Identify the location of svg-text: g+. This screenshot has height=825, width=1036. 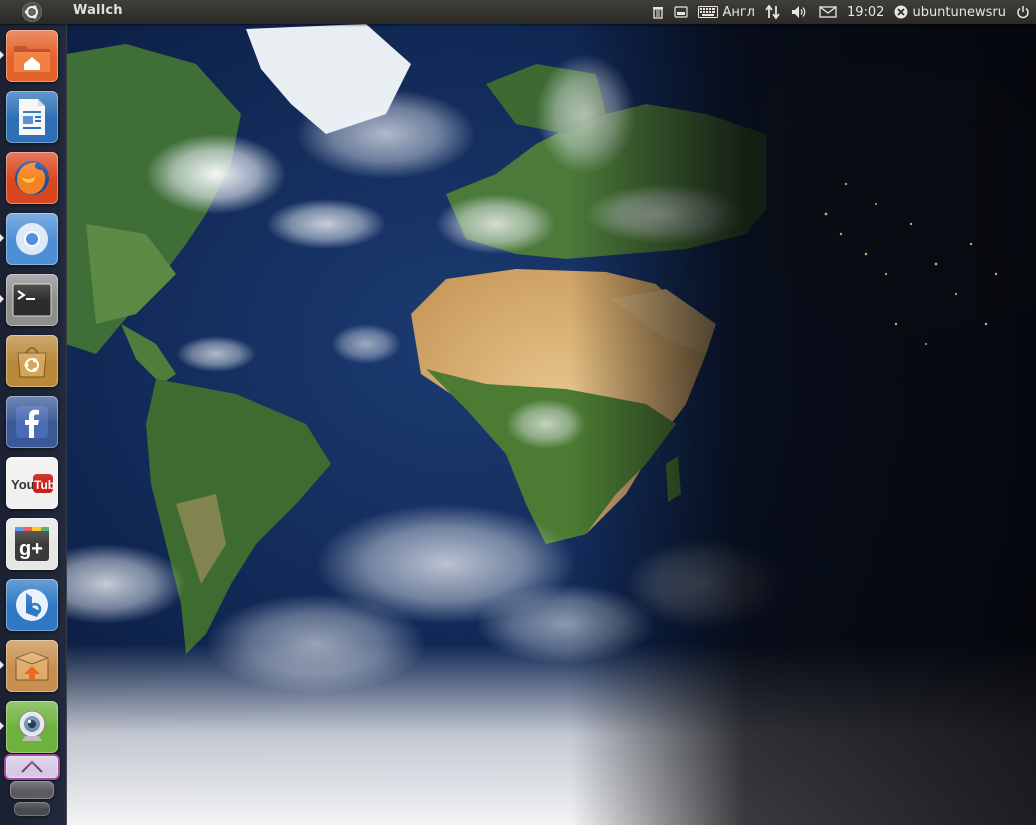
(31, 549).